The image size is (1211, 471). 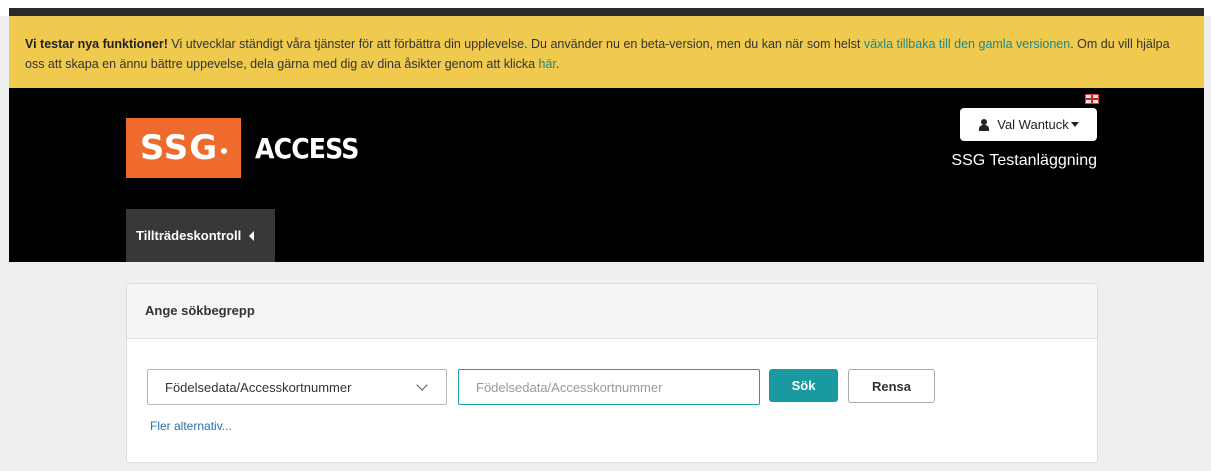 I want to click on user-icon, so click(x=984, y=124).